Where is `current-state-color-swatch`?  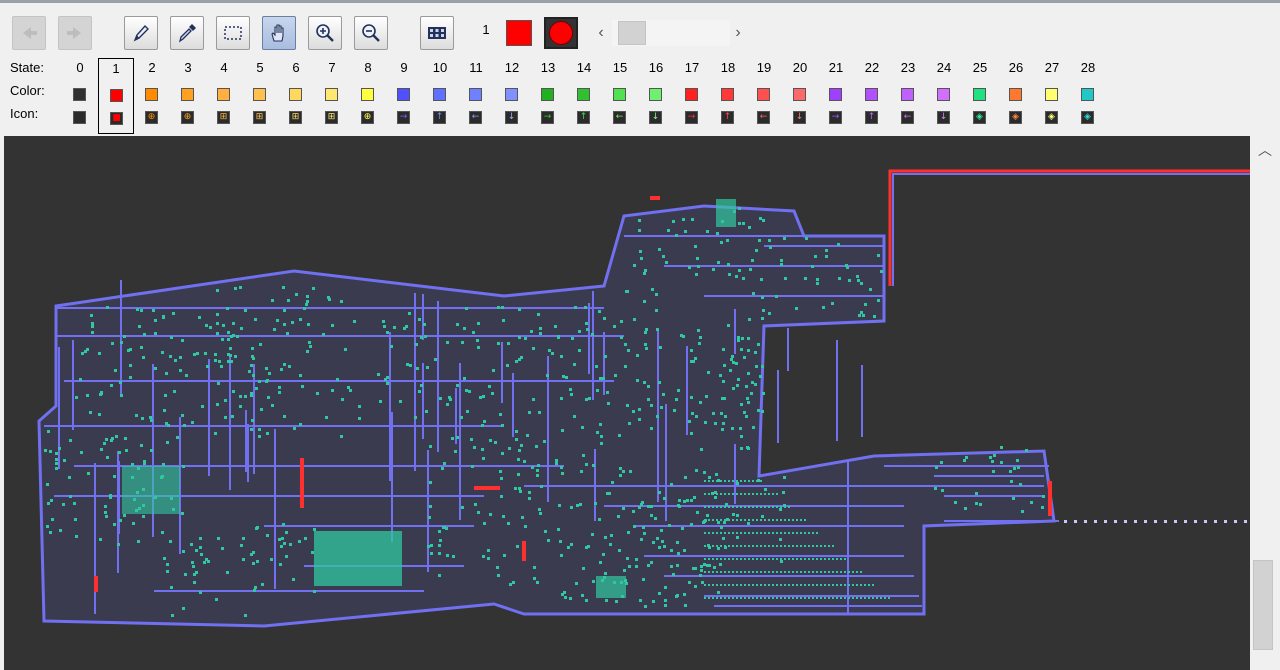
current-state-color-swatch is located at coordinates (519, 33).